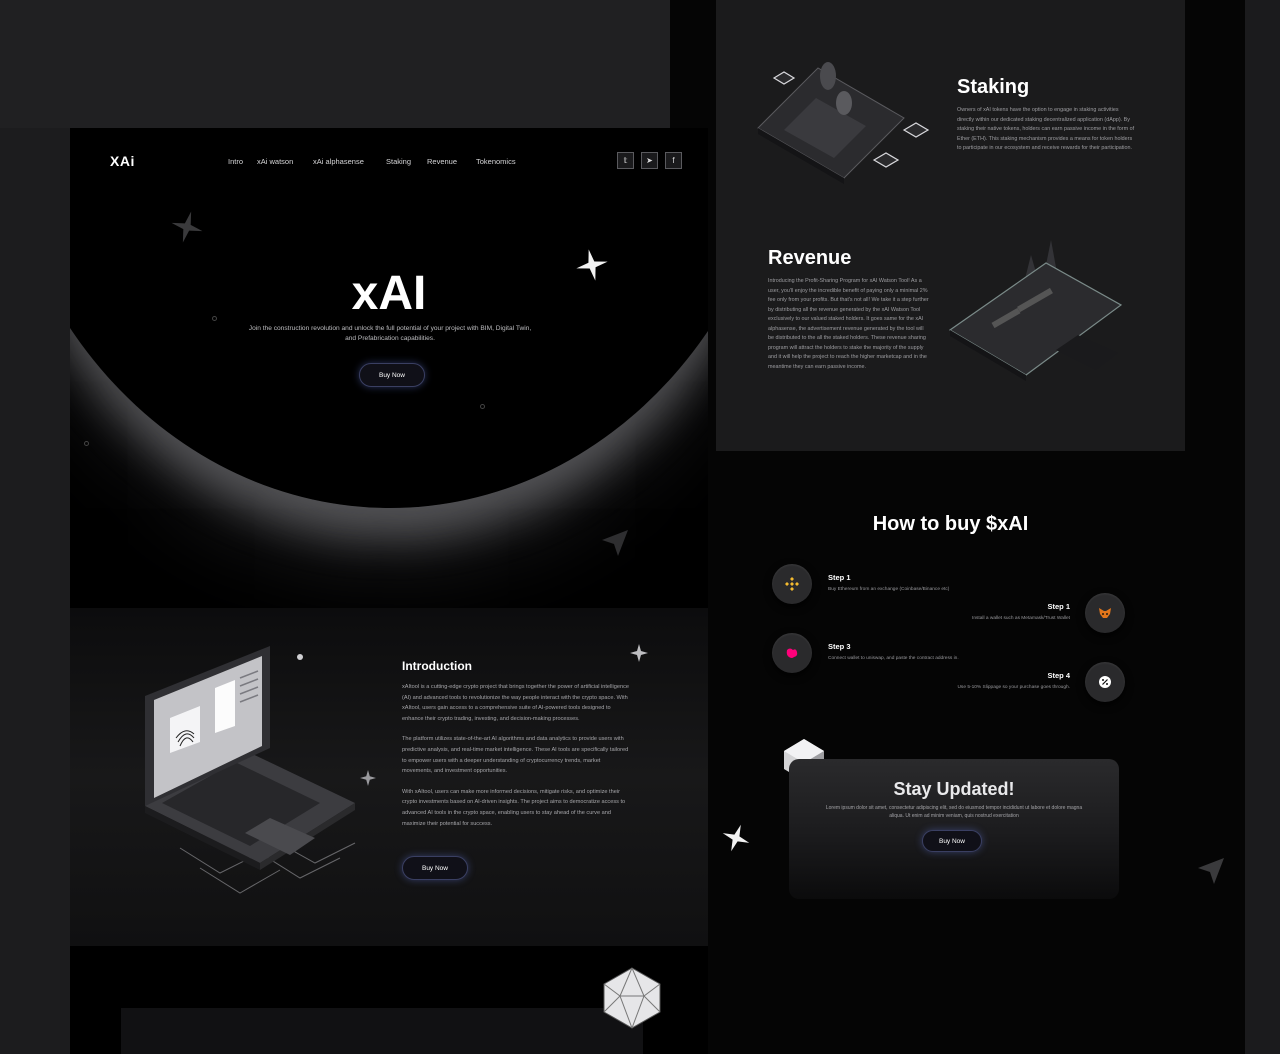  Describe the element at coordinates (1105, 682) in the screenshot. I see `percent-icon` at that location.